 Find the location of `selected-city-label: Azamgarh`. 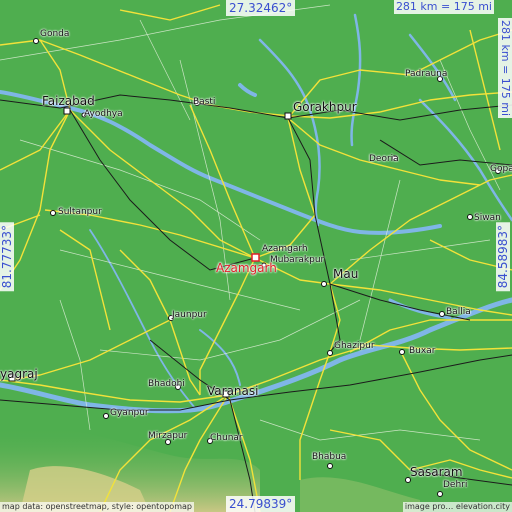

selected-city-label: Azamgarh is located at coordinates (246, 268).